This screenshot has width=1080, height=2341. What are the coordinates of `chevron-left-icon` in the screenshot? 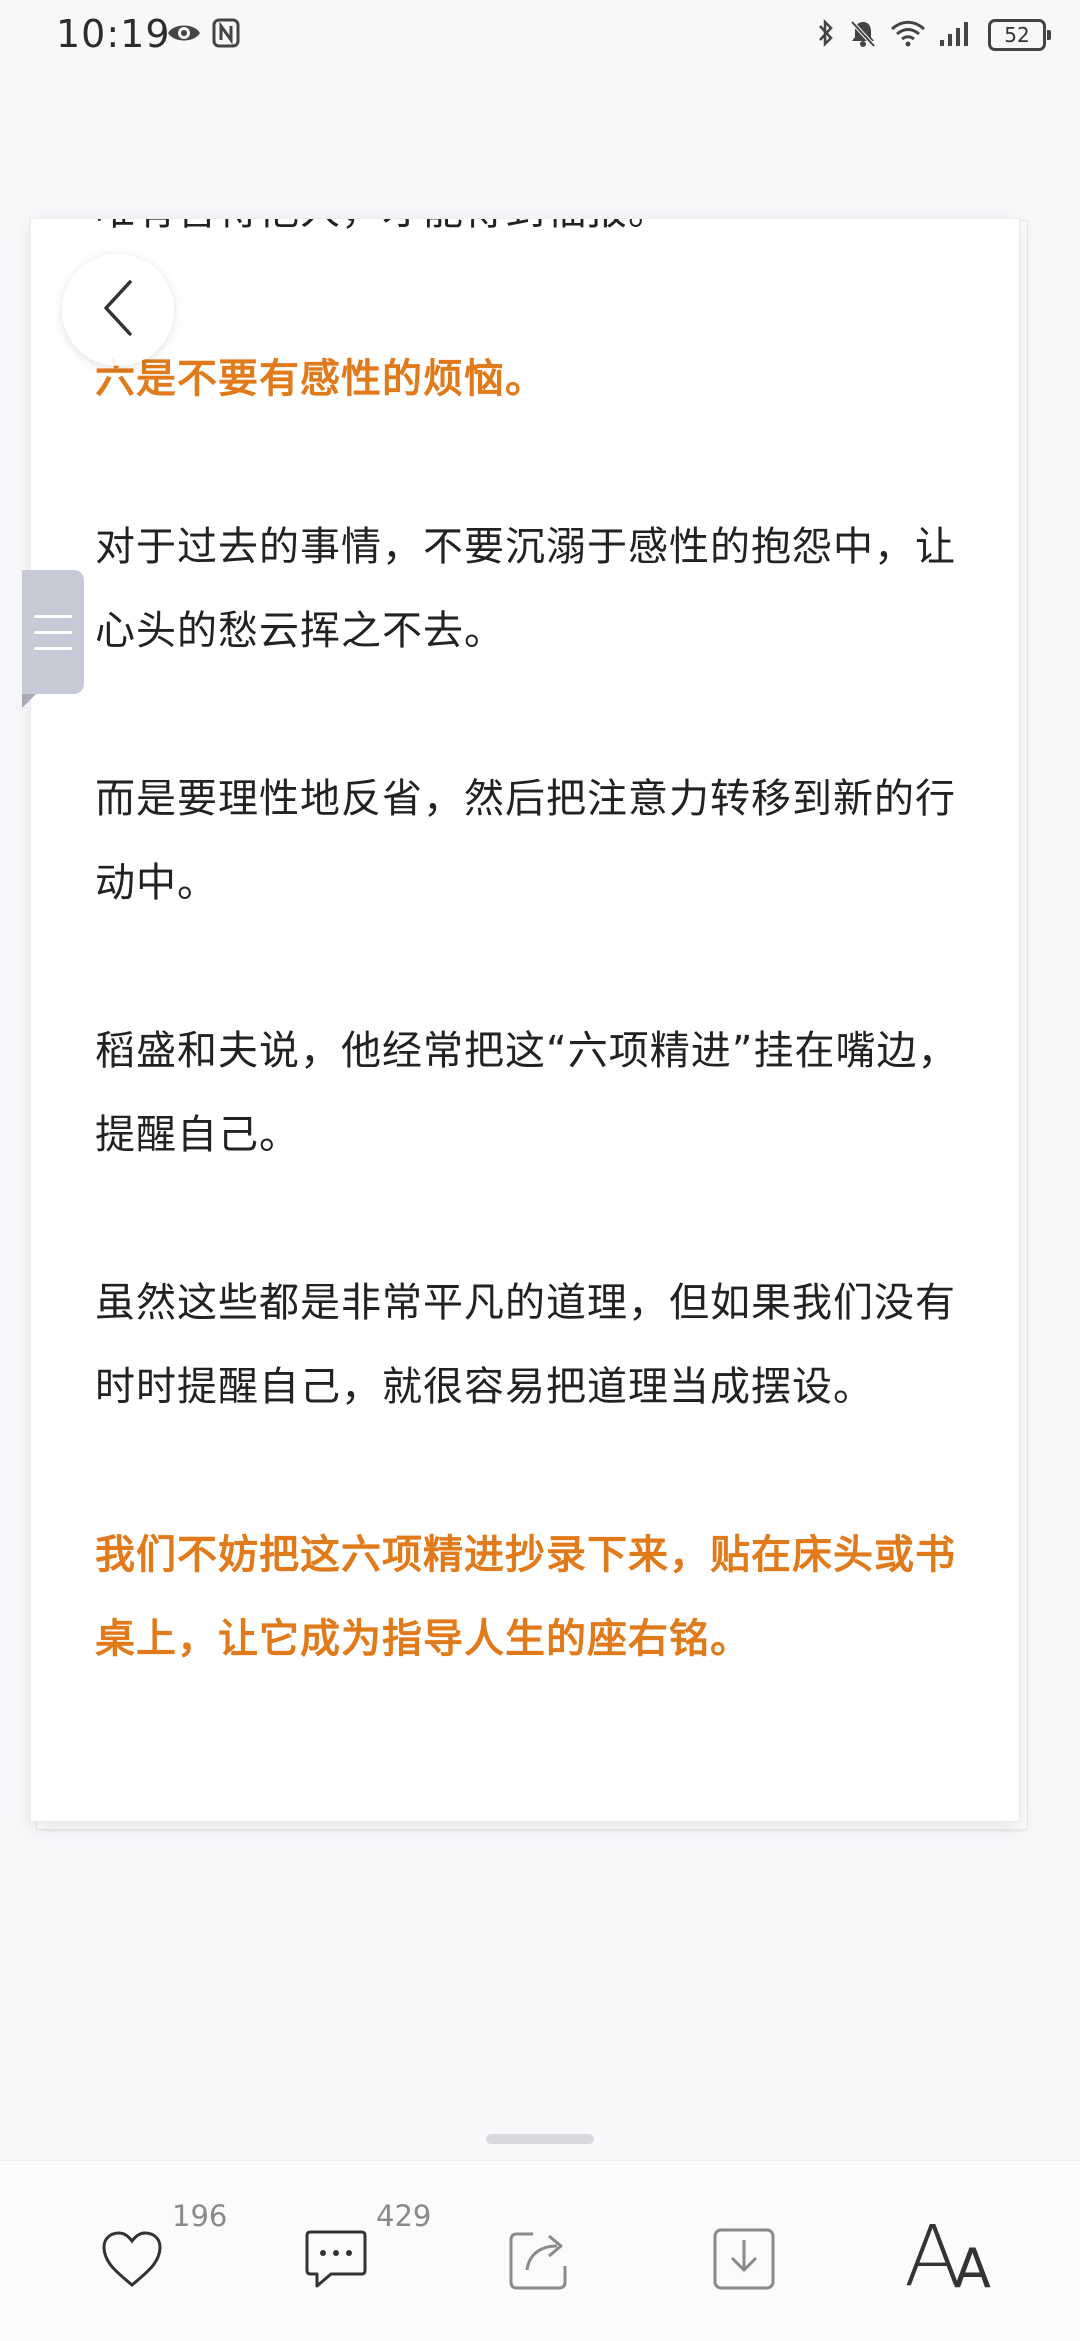 It's located at (118, 310).